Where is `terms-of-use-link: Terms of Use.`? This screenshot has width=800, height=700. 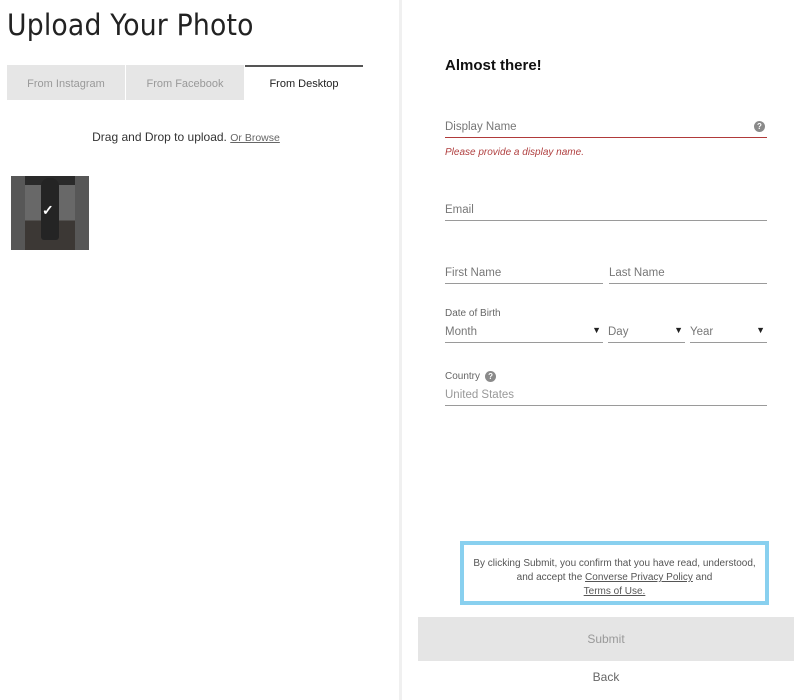
terms-of-use-link: Terms of Use. is located at coordinates (615, 591).